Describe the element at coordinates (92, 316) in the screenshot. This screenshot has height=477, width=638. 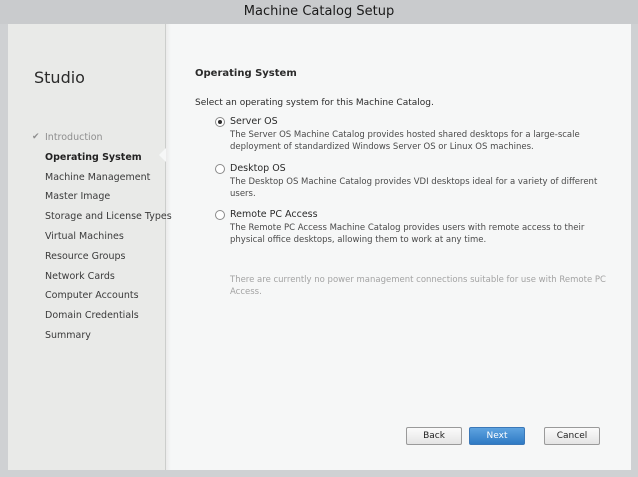
I see `step-label: Domain Credentials` at that location.